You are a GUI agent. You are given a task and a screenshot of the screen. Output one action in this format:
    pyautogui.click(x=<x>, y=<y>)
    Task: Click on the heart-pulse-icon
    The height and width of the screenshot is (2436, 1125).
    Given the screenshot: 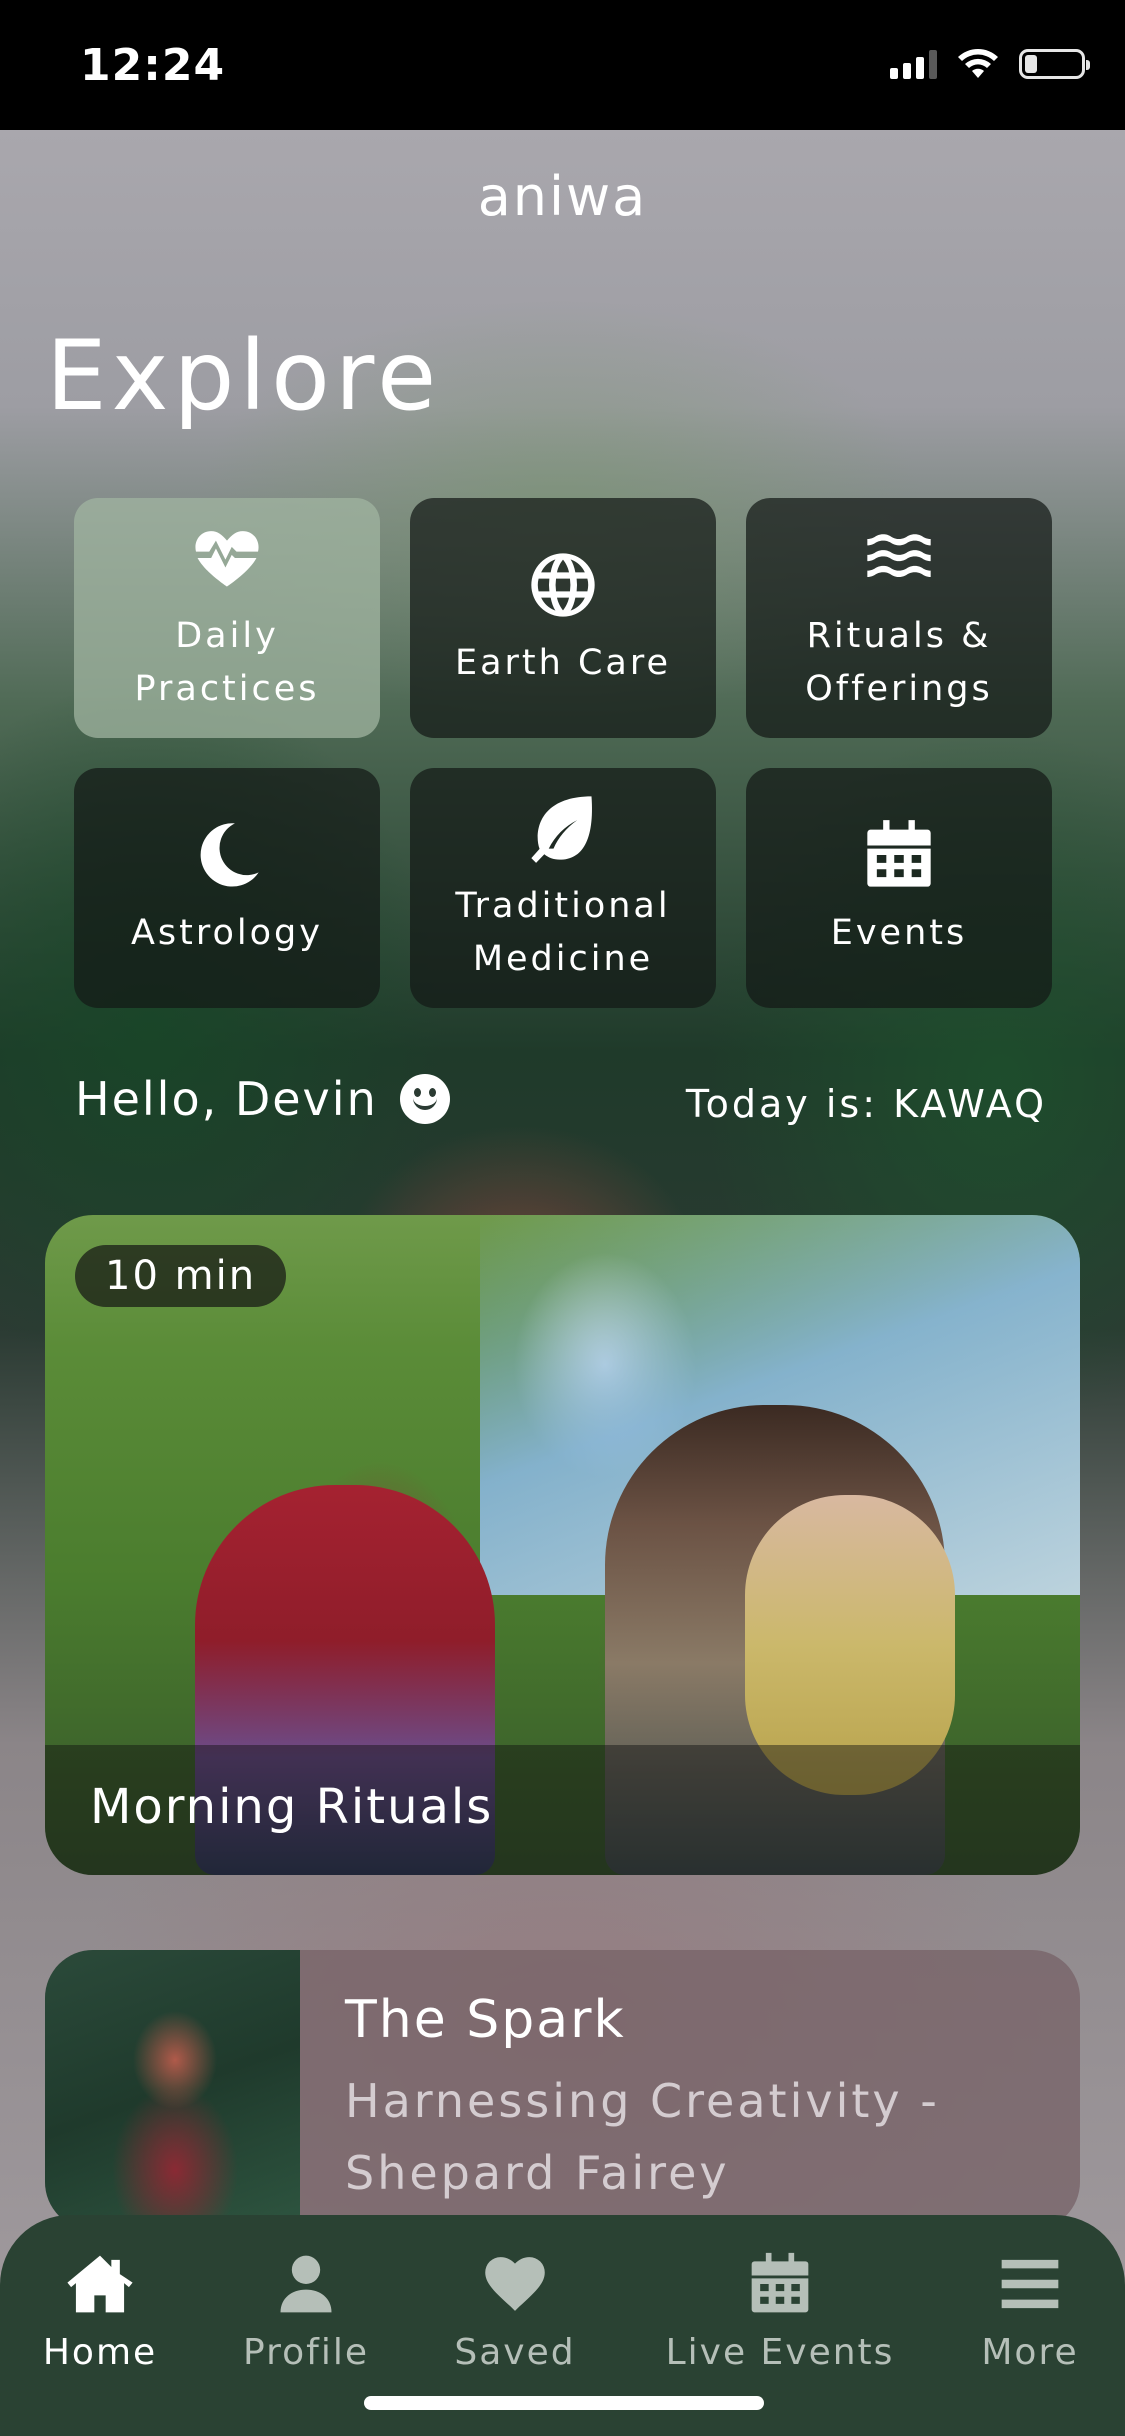 What is the action you would take?
    pyautogui.click(x=227, y=559)
    